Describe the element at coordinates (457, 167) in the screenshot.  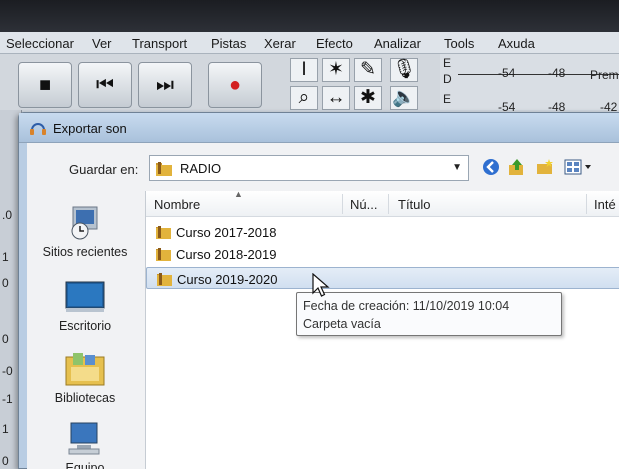
I see `chevron-down-icon: ▼` at that location.